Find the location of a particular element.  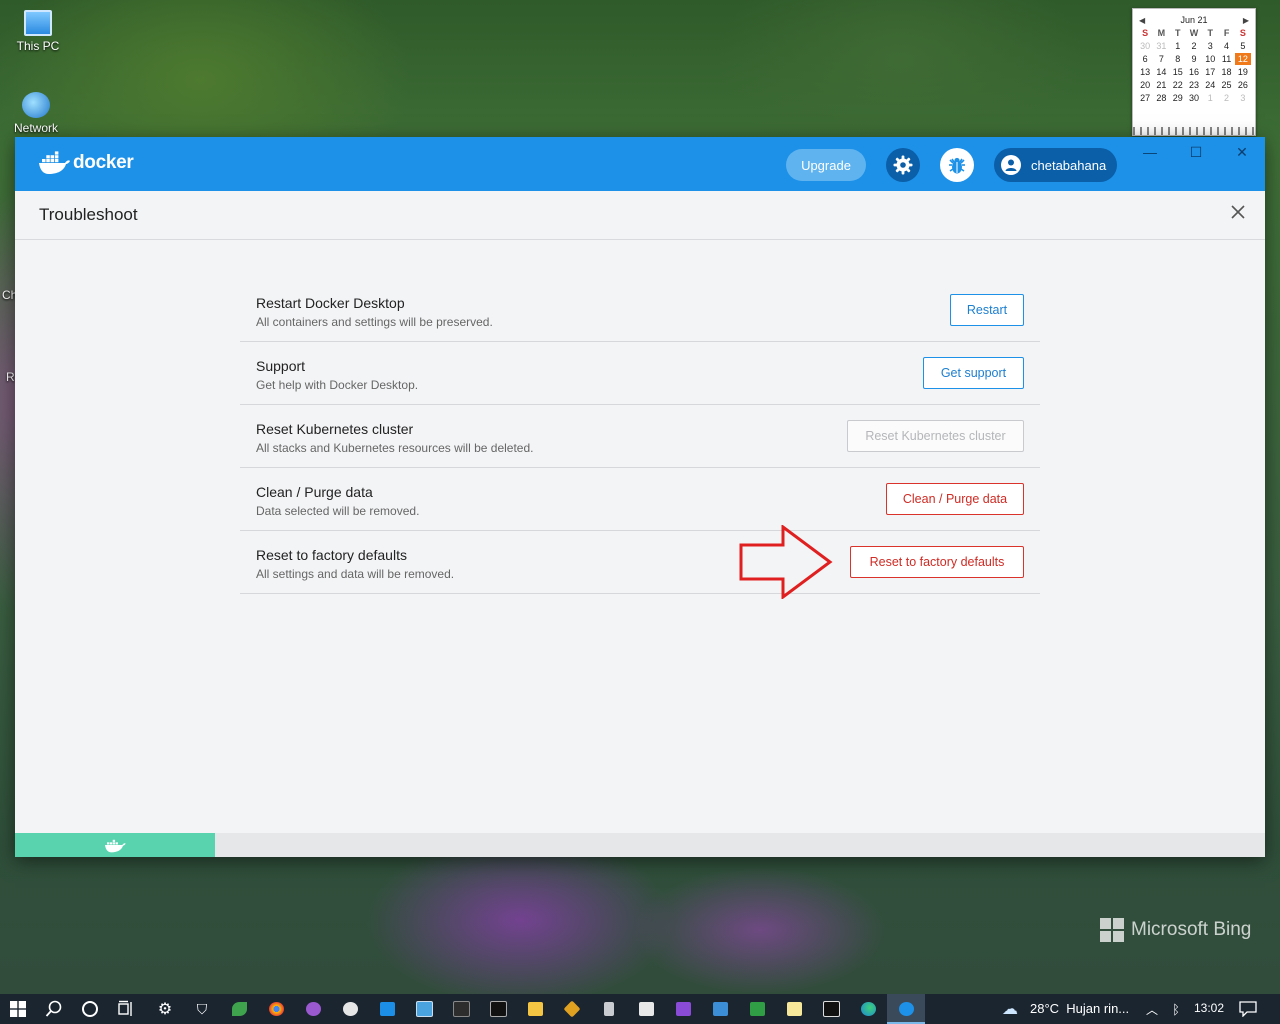

calendar-next-icon: ▶ is located at coordinates (1246, 20).